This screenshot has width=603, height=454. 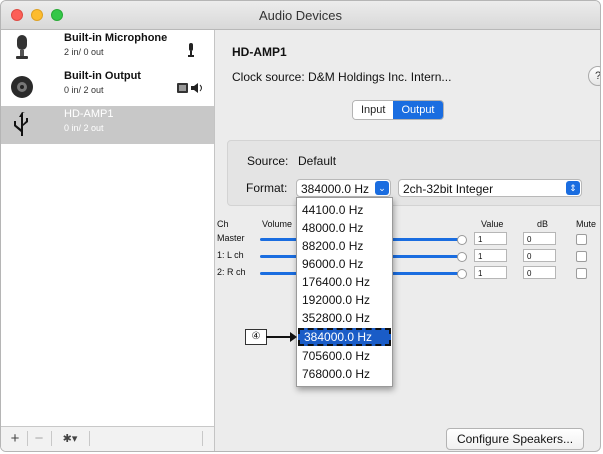 I want to click on usb-icon, so click(x=21, y=124).